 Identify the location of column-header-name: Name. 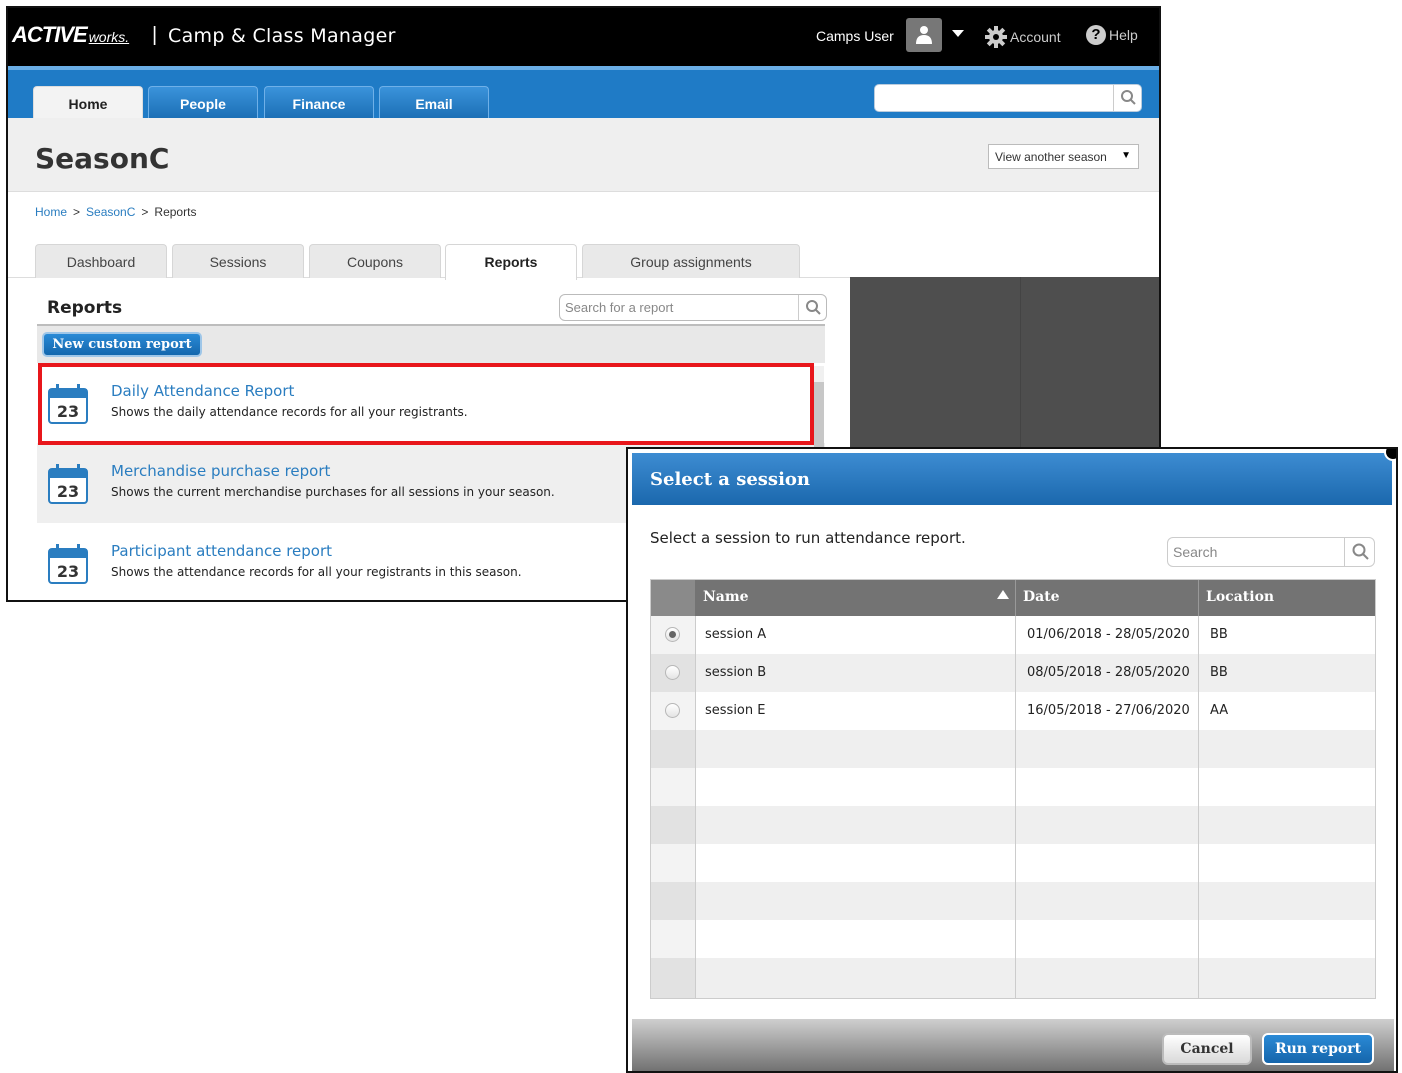
(855, 598).